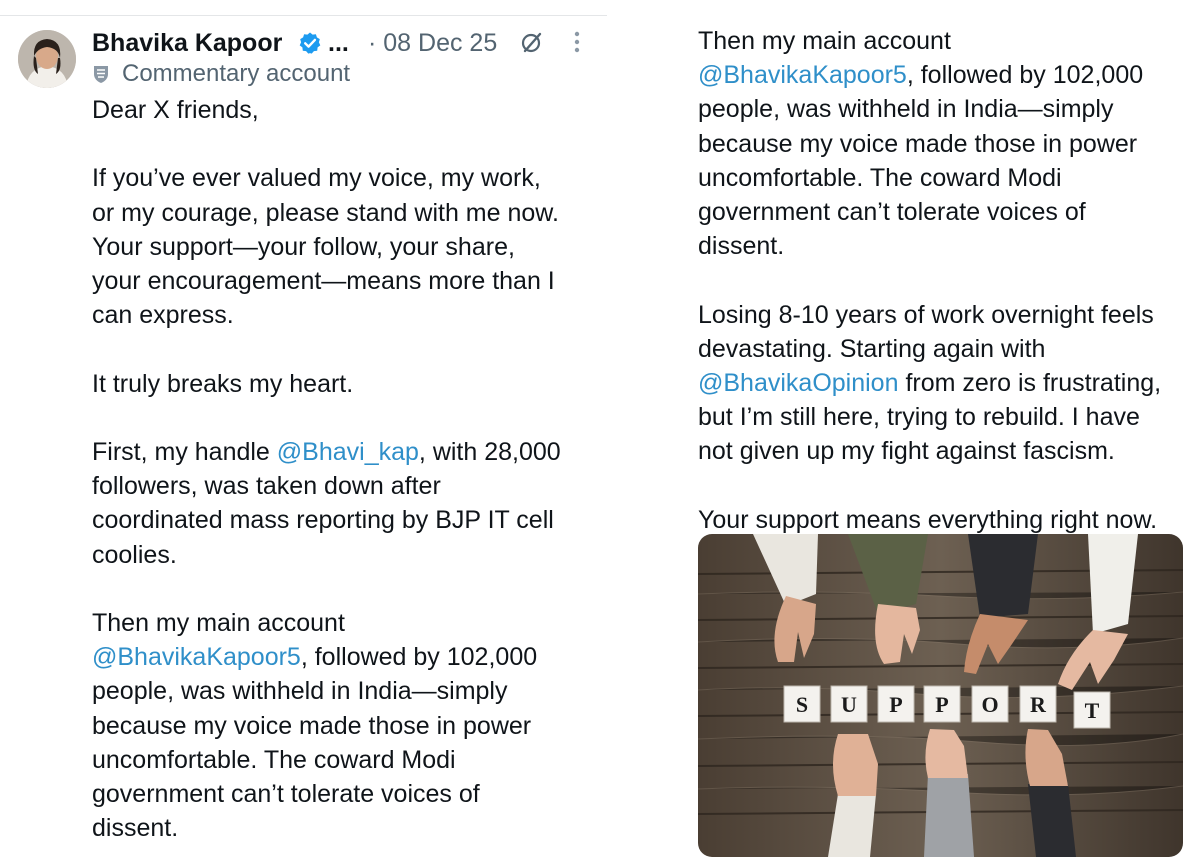 This screenshot has width=1200, height=859. I want to click on commentary-label-icon, so click(101, 74).